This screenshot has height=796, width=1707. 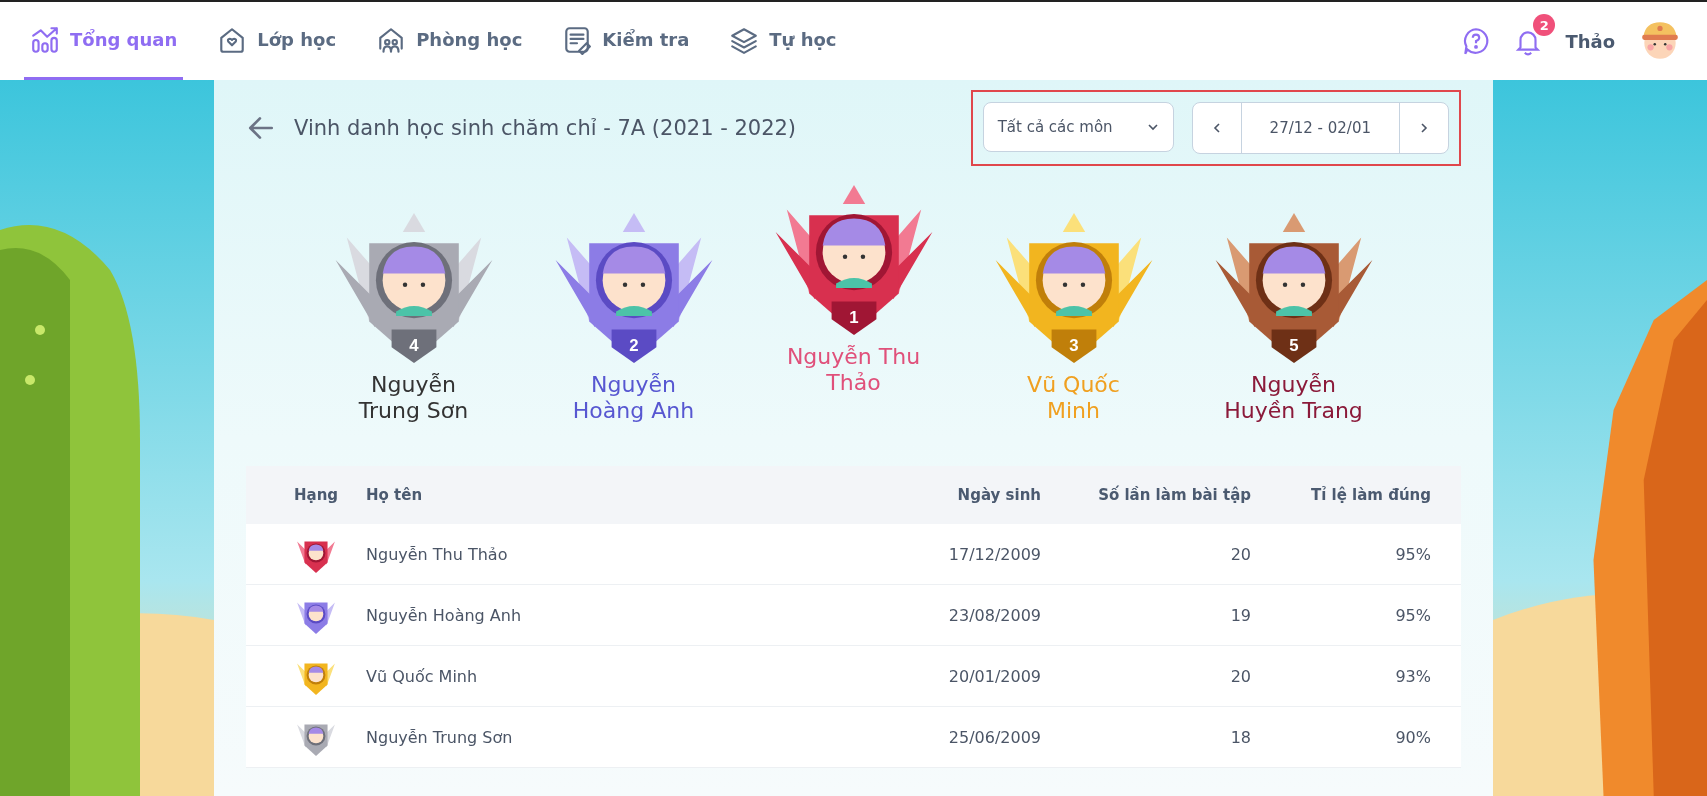 I want to click on table-cell-text: 23/08/2009, so click(x=994, y=615).